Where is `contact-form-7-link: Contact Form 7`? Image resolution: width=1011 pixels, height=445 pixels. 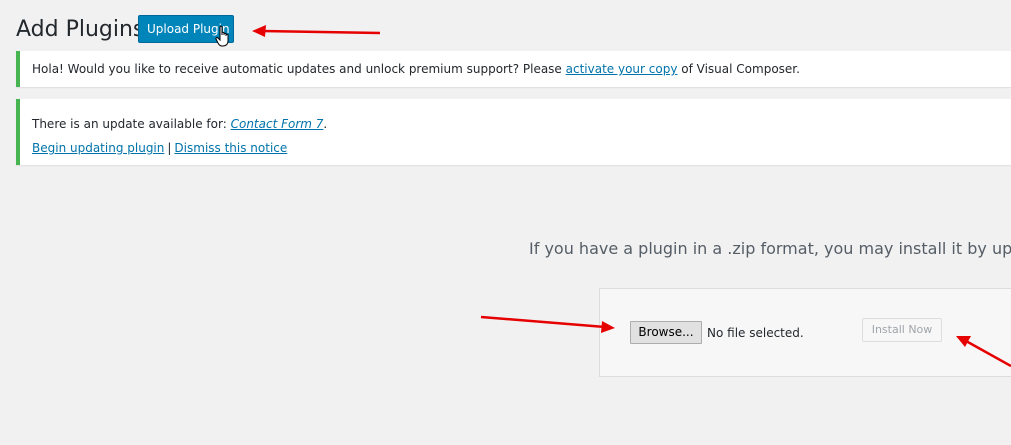 contact-form-7-link: Contact Form 7 is located at coordinates (277, 124).